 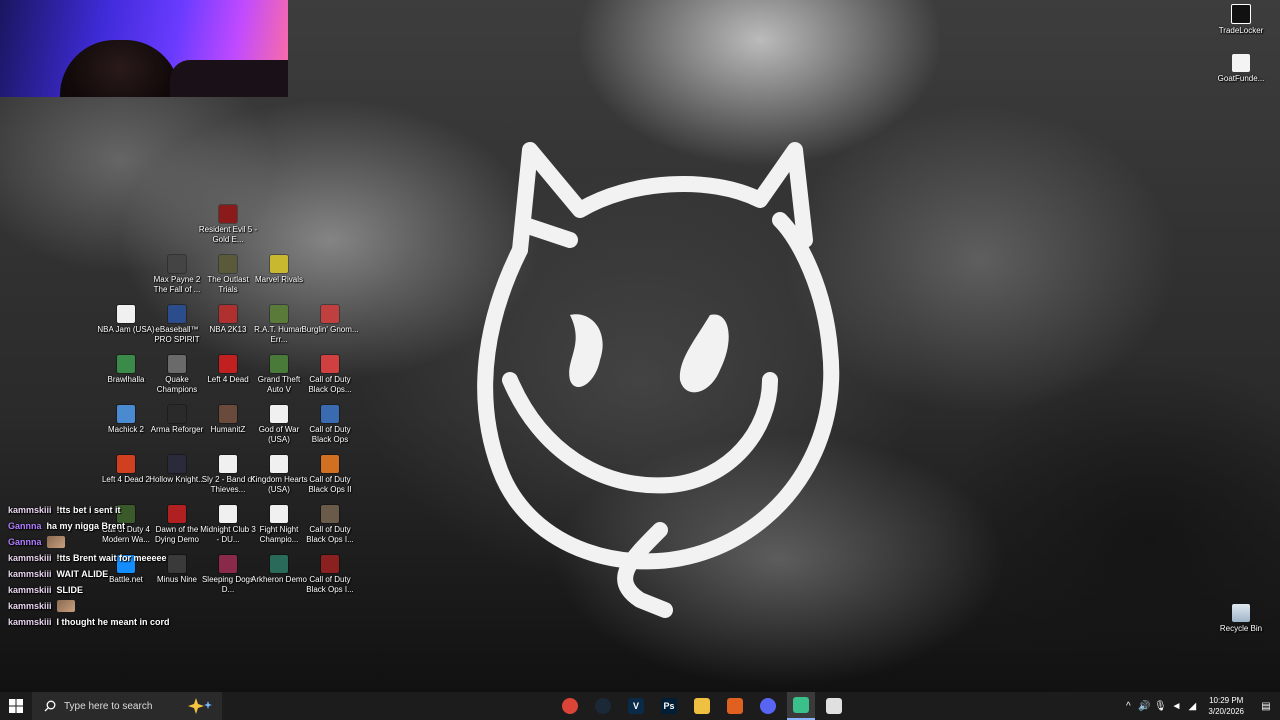 What do you see at coordinates (228, 414) in the screenshot?
I see `humanitz-icon` at bounding box center [228, 414].